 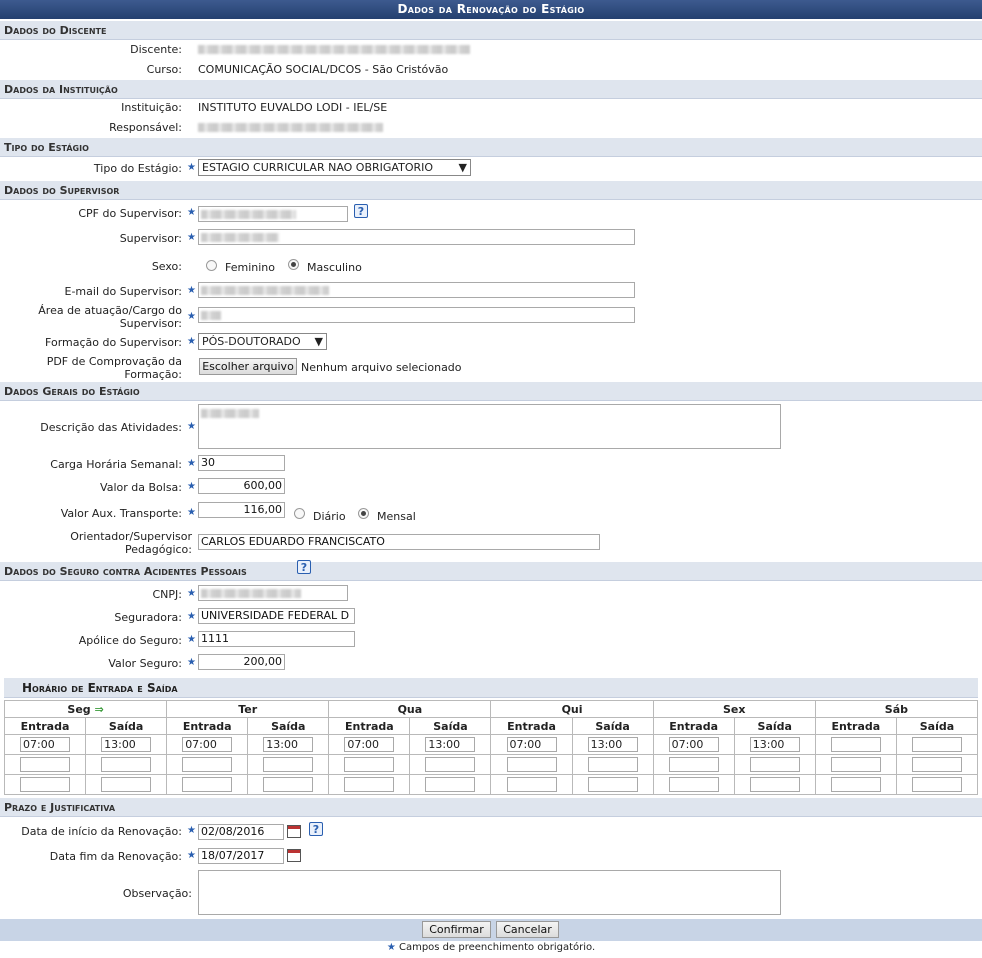 What do you see at coordinates (896, 709) in the screenshot?
I see `day-header: Sáb` at bounding box center [896, 709].